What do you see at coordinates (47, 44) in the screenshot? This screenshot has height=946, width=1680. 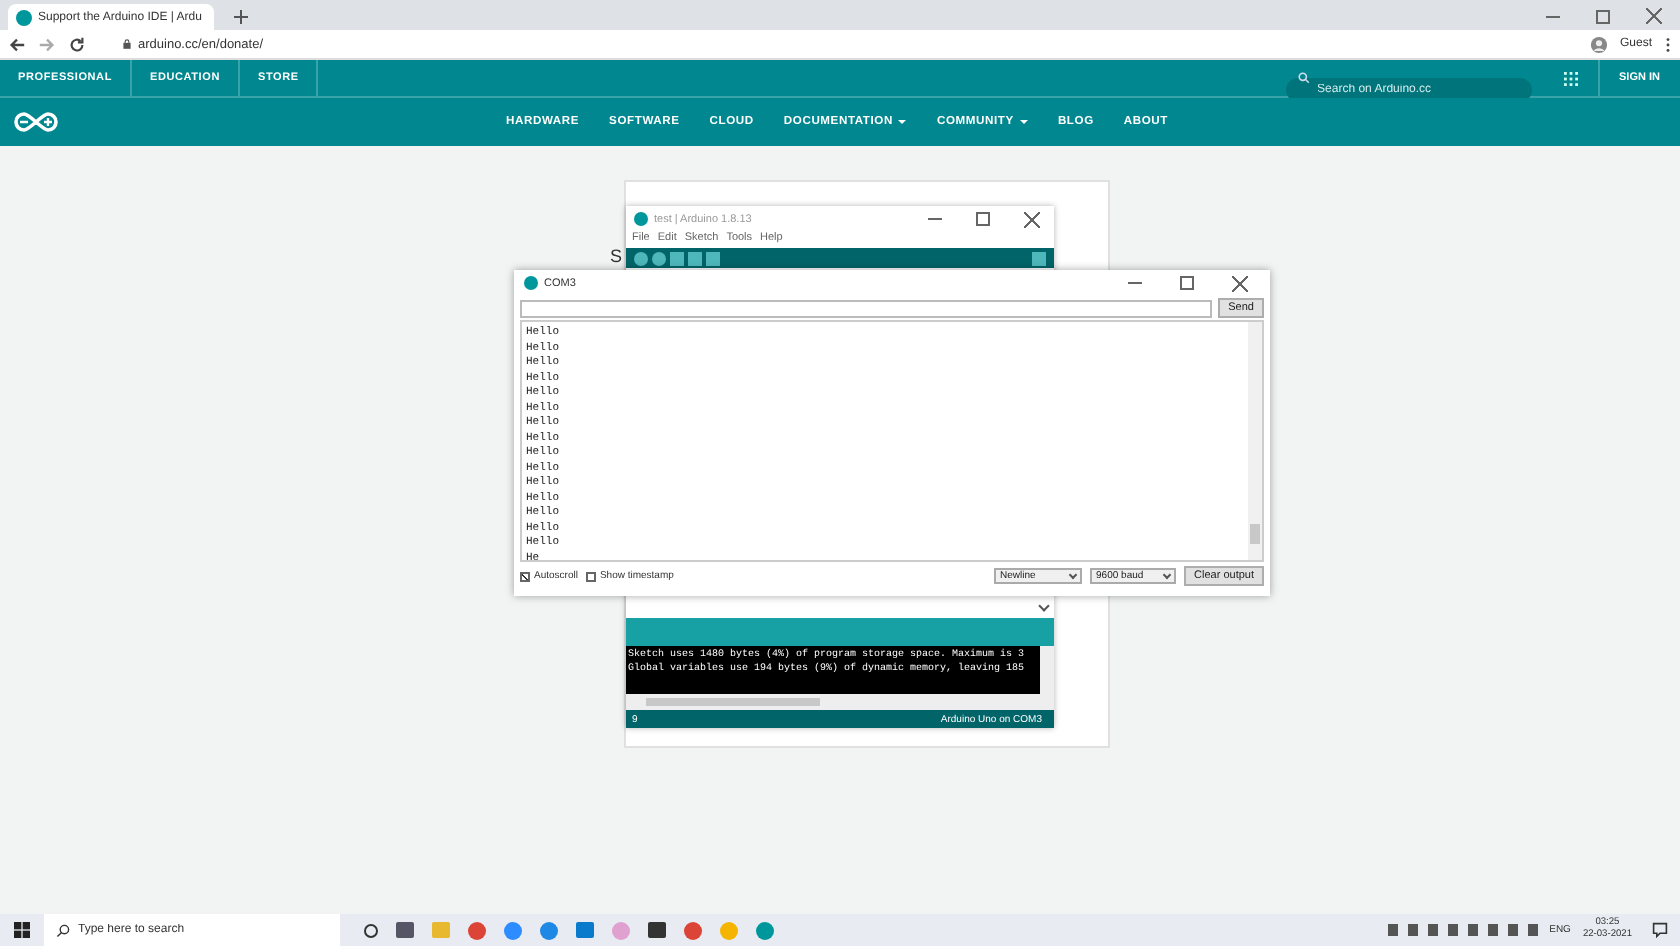 I see `forward-icon` at bounding box center [47, 44].